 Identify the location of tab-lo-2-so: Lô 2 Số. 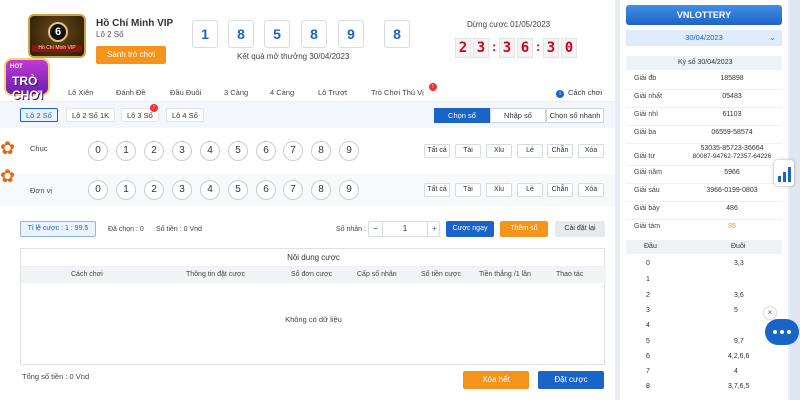
(39, 115).